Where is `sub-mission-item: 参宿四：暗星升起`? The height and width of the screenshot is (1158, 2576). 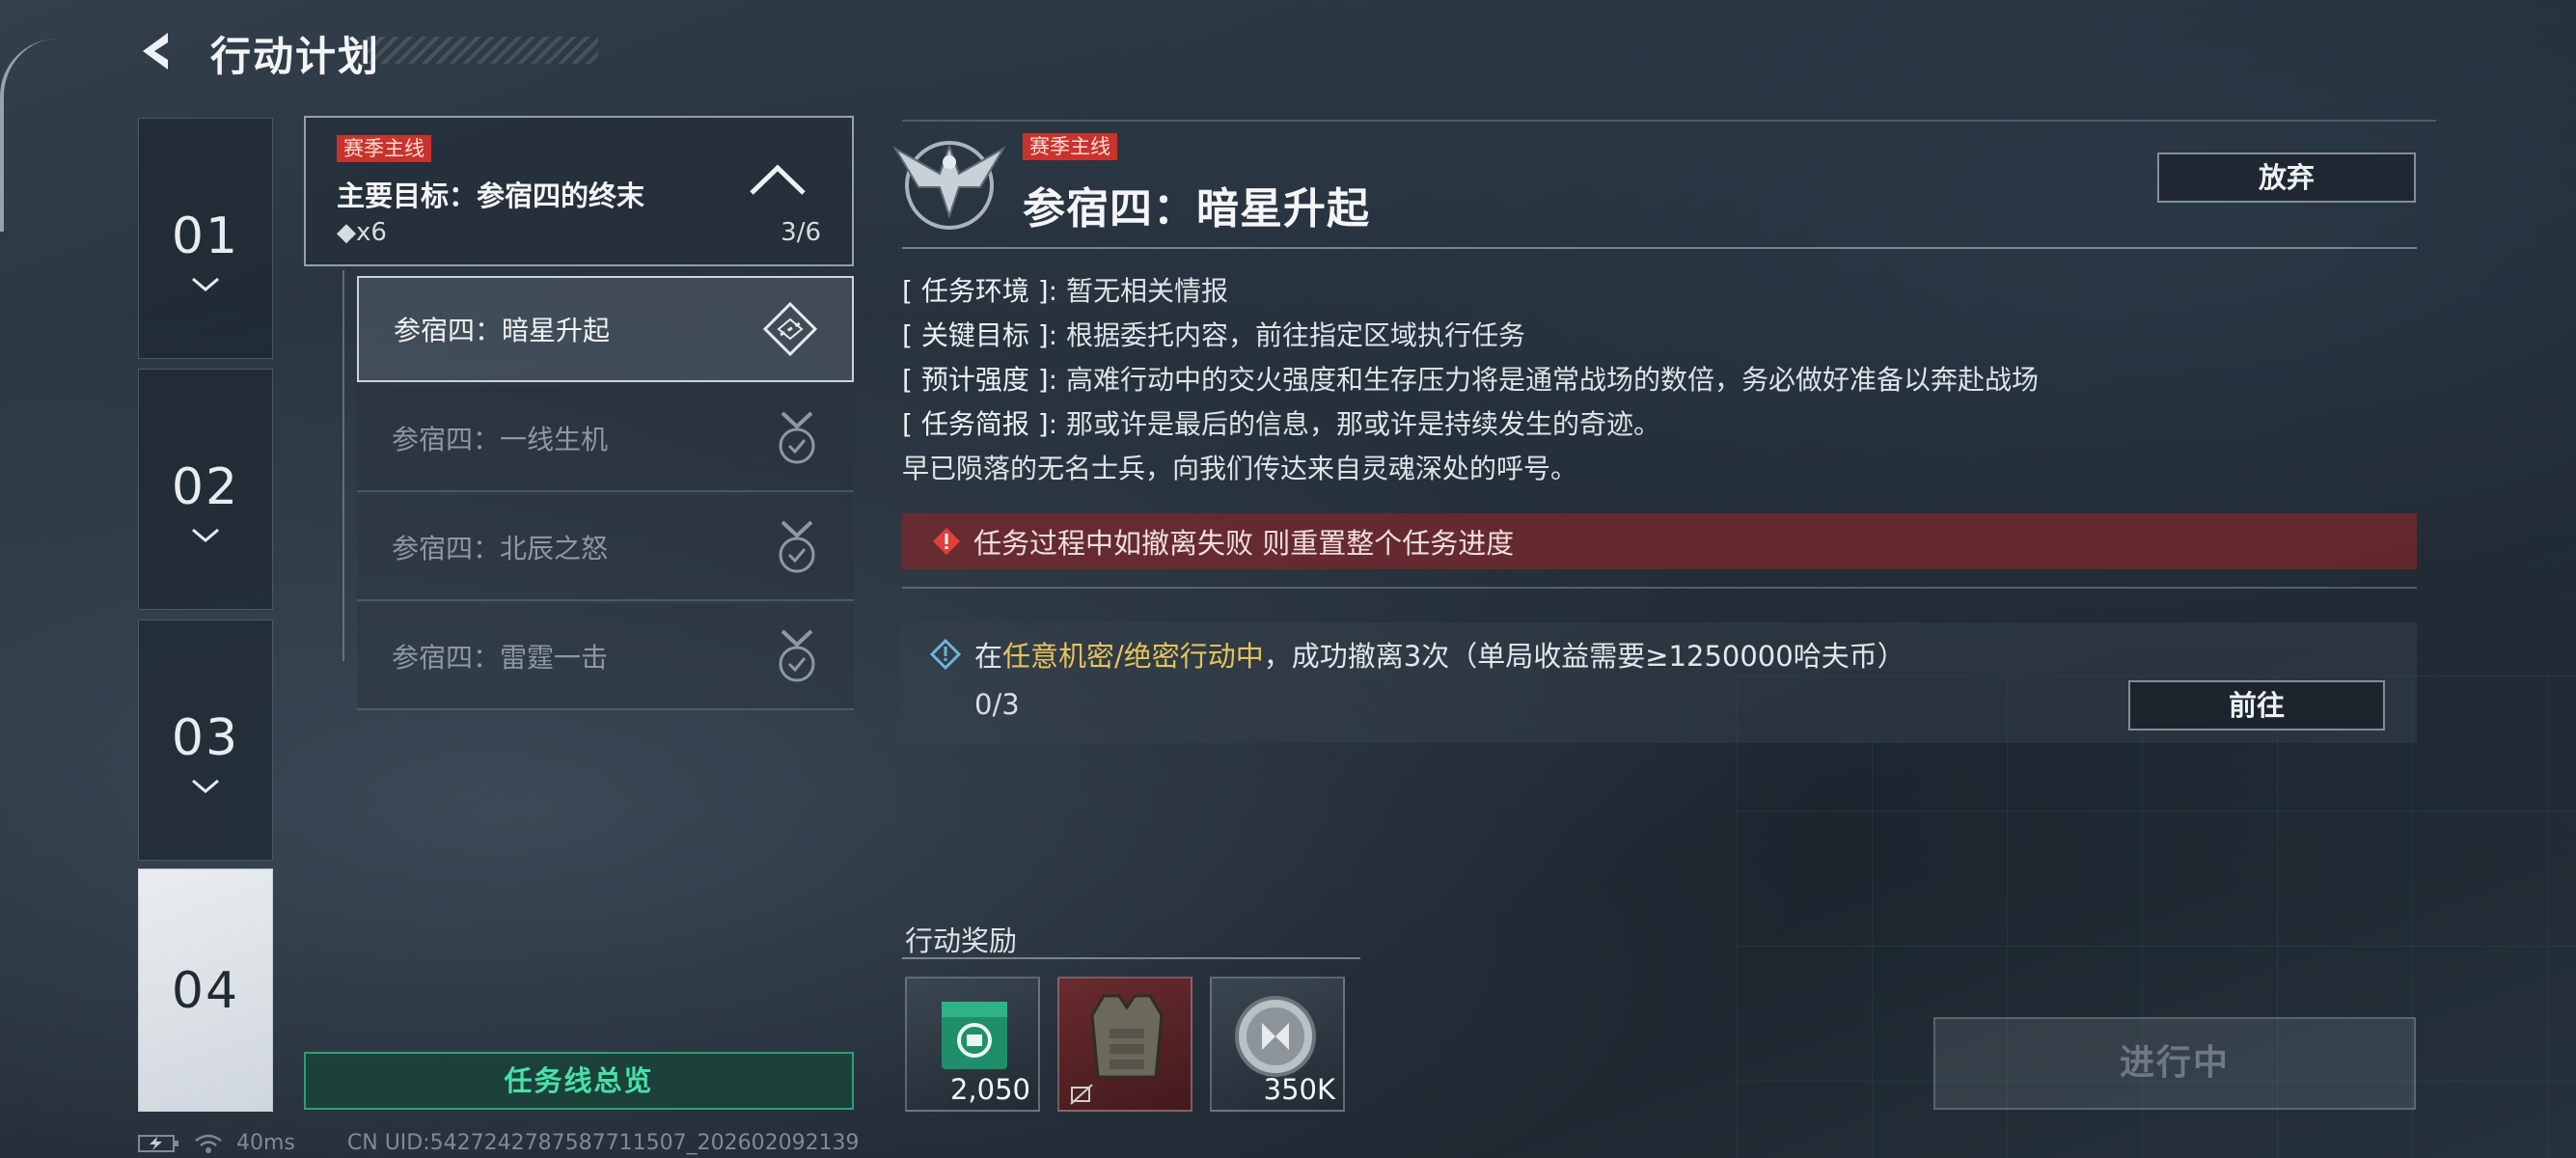 sub-mission-item: 参宿四：暗星升起 is located at coordinates (606, 329).